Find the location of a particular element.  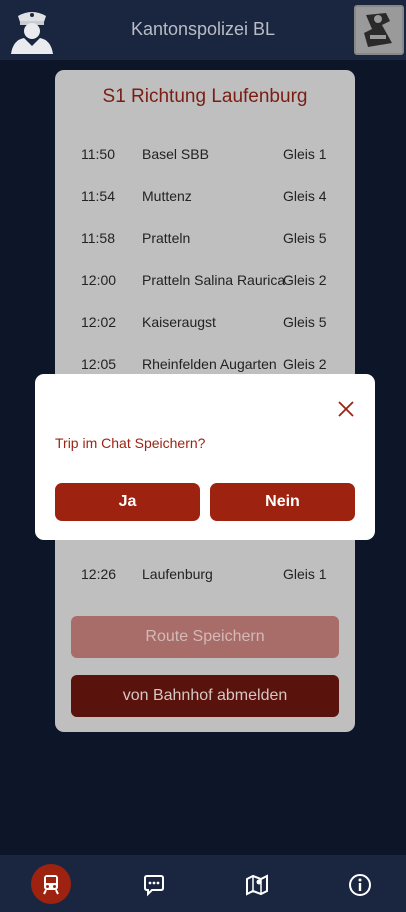

stop-station: Muttenz is located at coordinates (167, 196).